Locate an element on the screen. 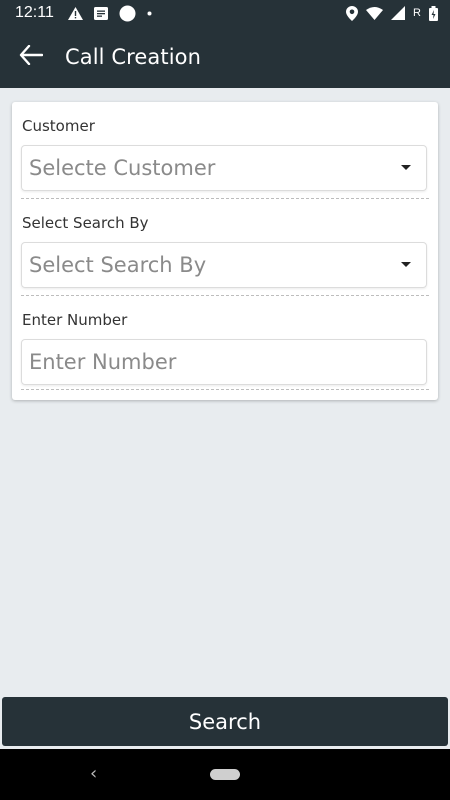 Image resolution: width=450 pixels, height=800 pixels. signal-icon is located at coordinates (398, 13).